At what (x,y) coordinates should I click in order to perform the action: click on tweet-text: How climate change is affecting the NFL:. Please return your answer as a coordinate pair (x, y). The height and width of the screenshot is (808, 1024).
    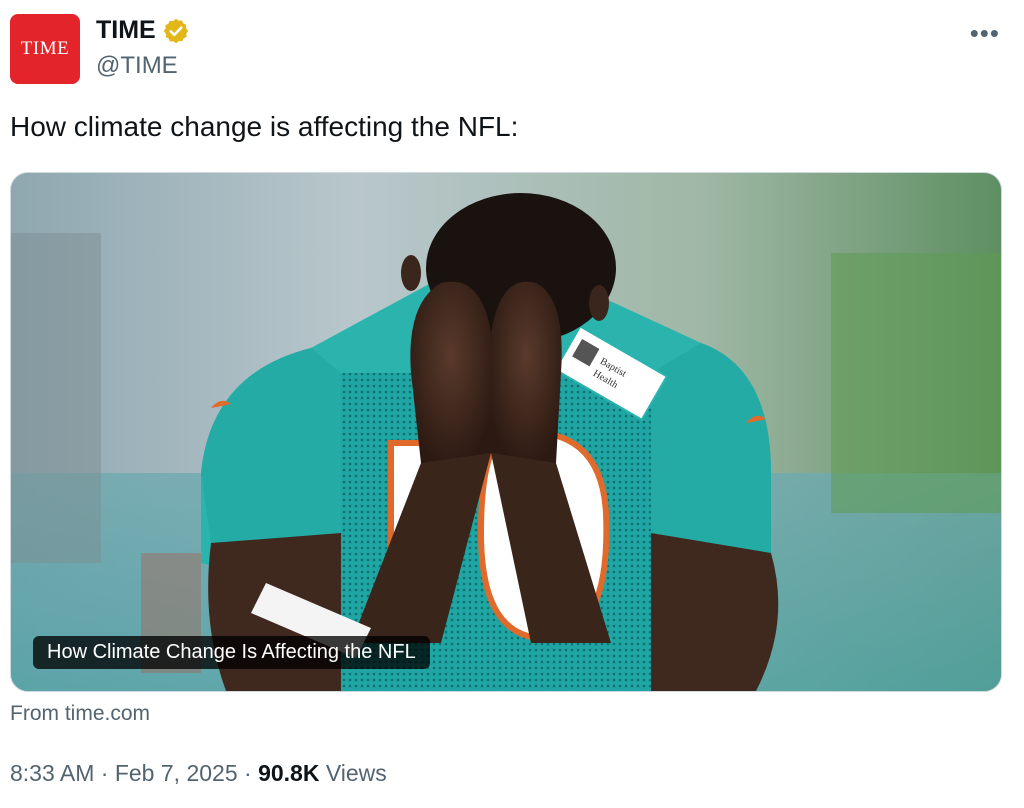
    Looking at the image, I should click on (264, 126).